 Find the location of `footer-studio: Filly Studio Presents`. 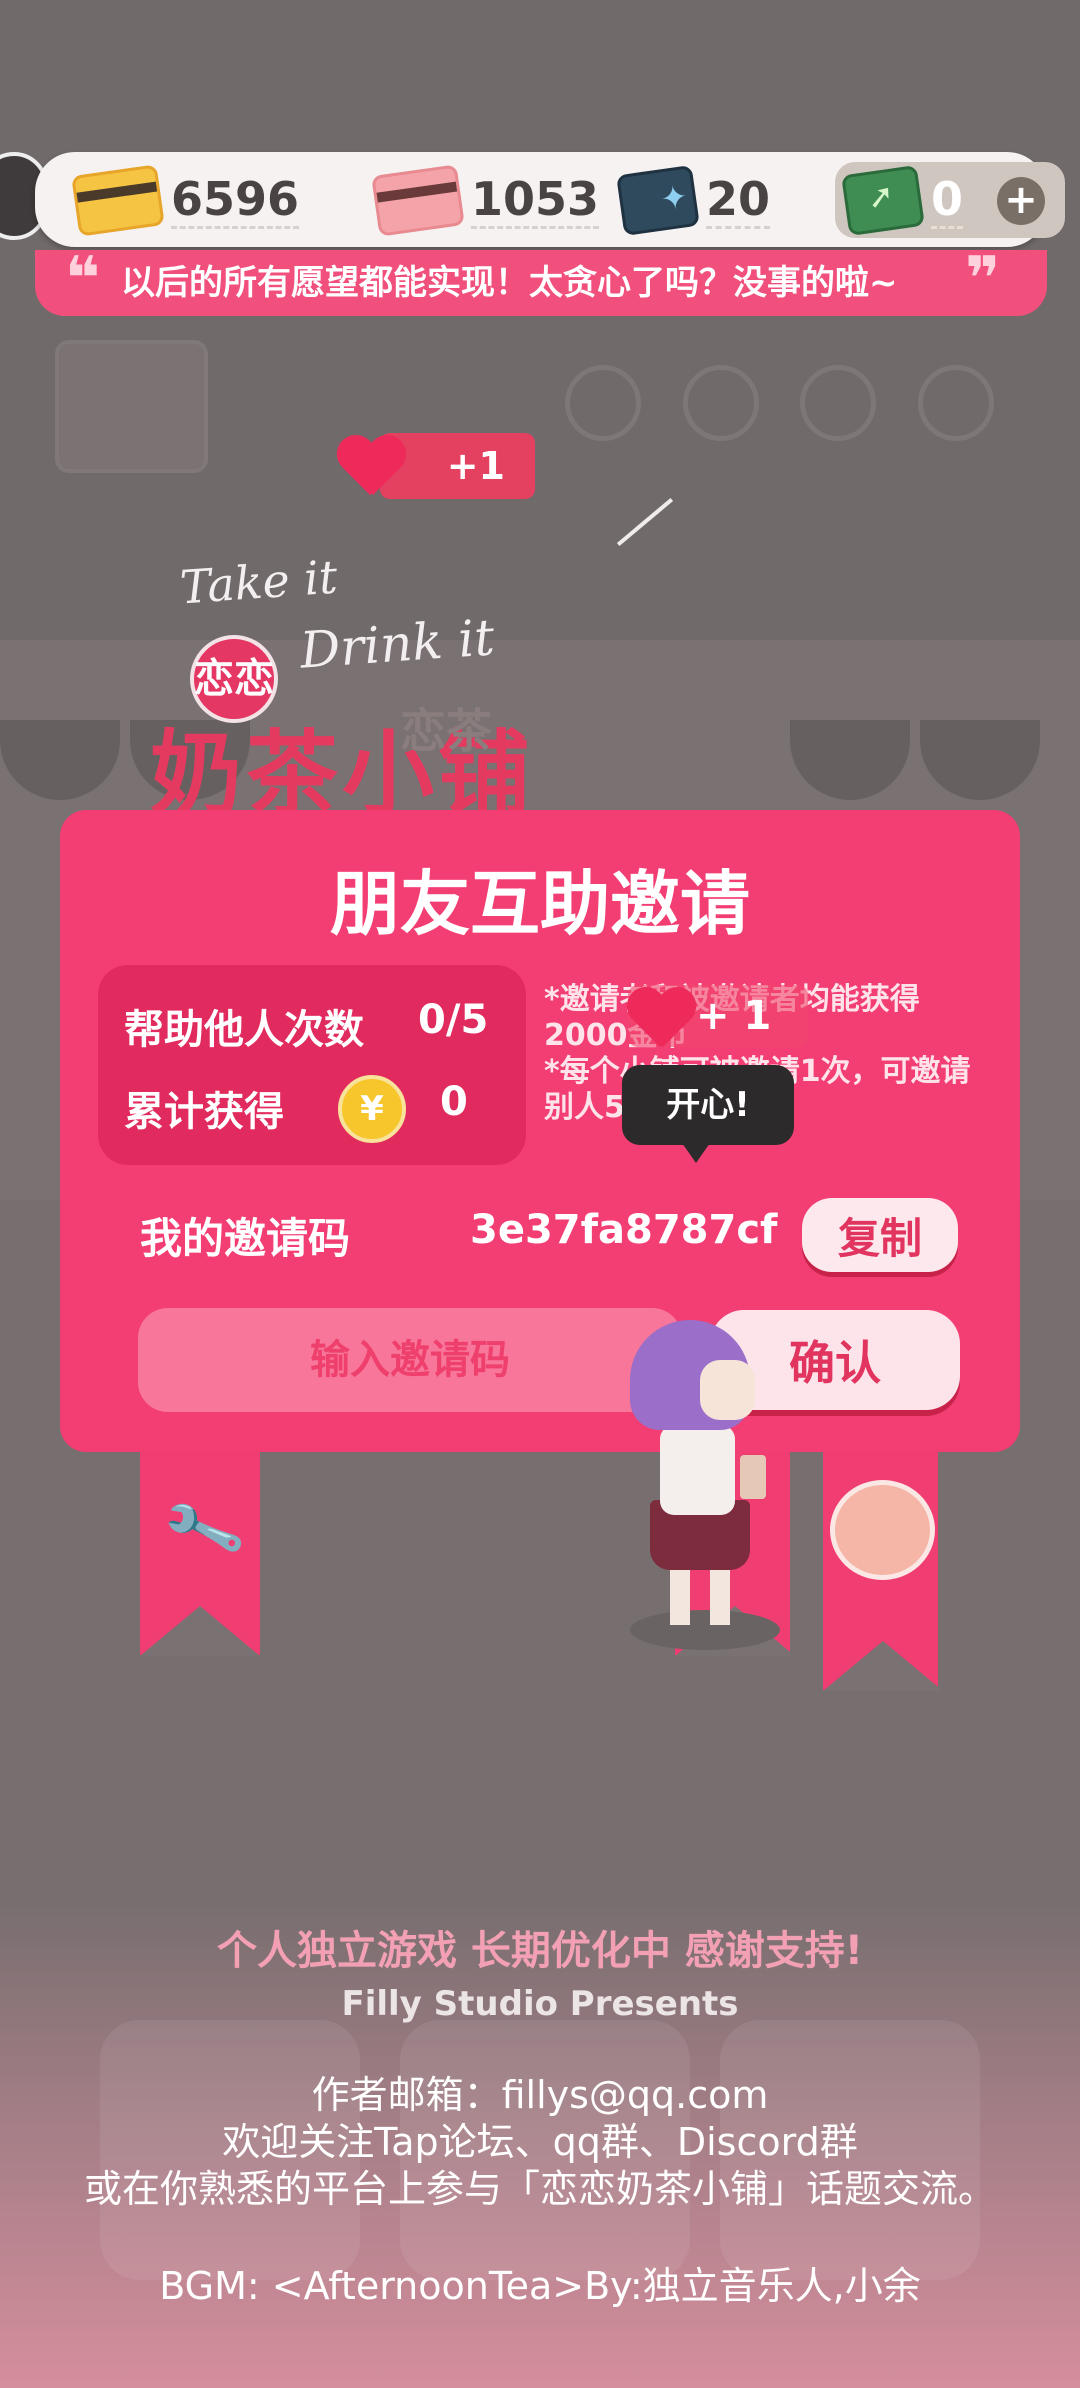

footer-studio: Filly Studio Presents is located at coordinates (540, 2004).